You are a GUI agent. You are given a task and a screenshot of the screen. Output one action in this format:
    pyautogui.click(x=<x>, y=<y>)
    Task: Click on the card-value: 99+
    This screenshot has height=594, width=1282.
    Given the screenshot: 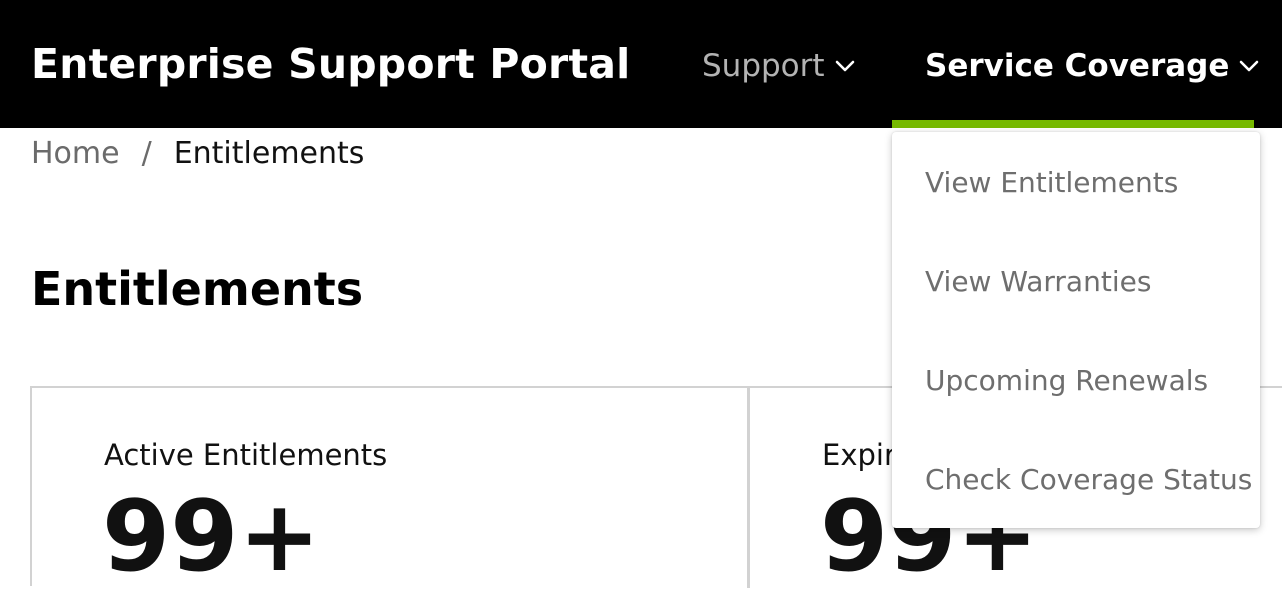 What is the action you would take?
    pyautogui.click(x=211, y=537)
    